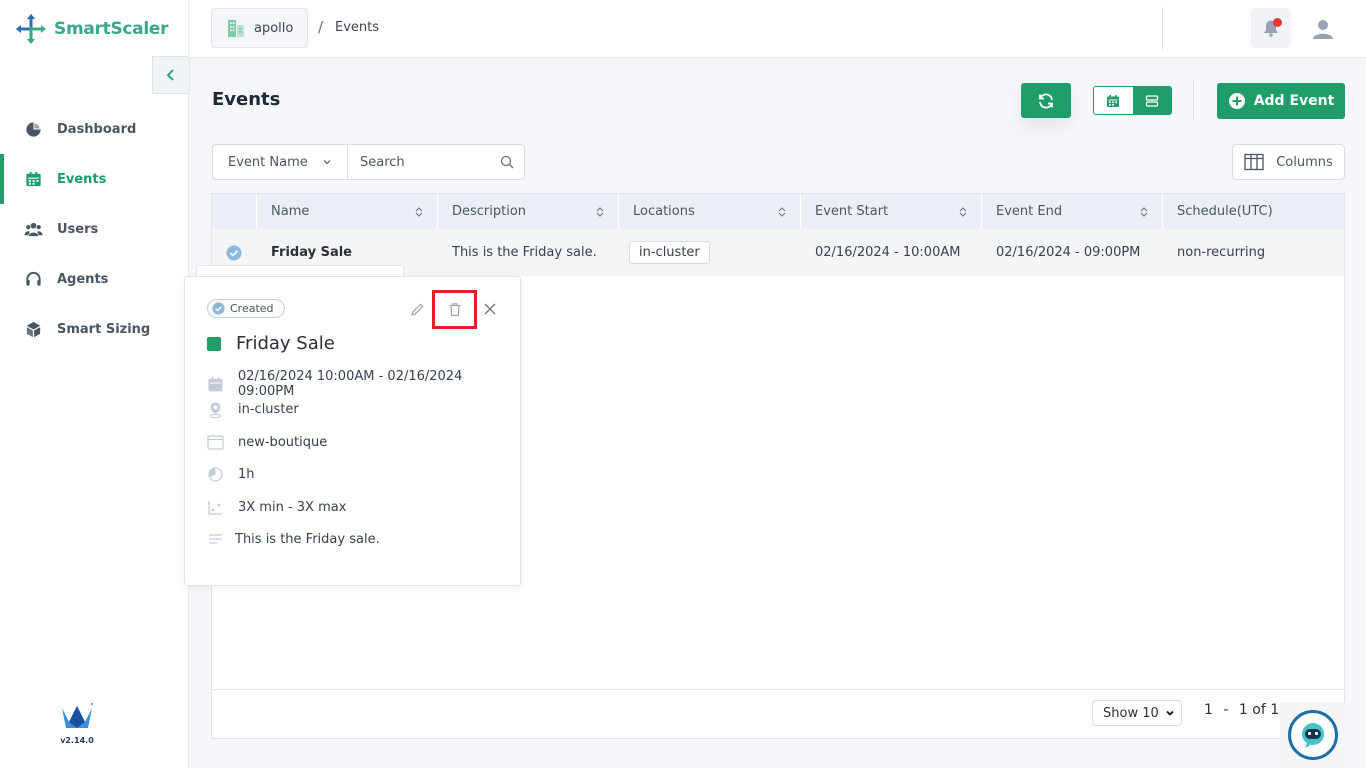 The height and width of the screenshot is (768, 1366). Describe the element at coordinates (246, 474) in the screenshot. I see `popup-duration-text: 1h` at that location.